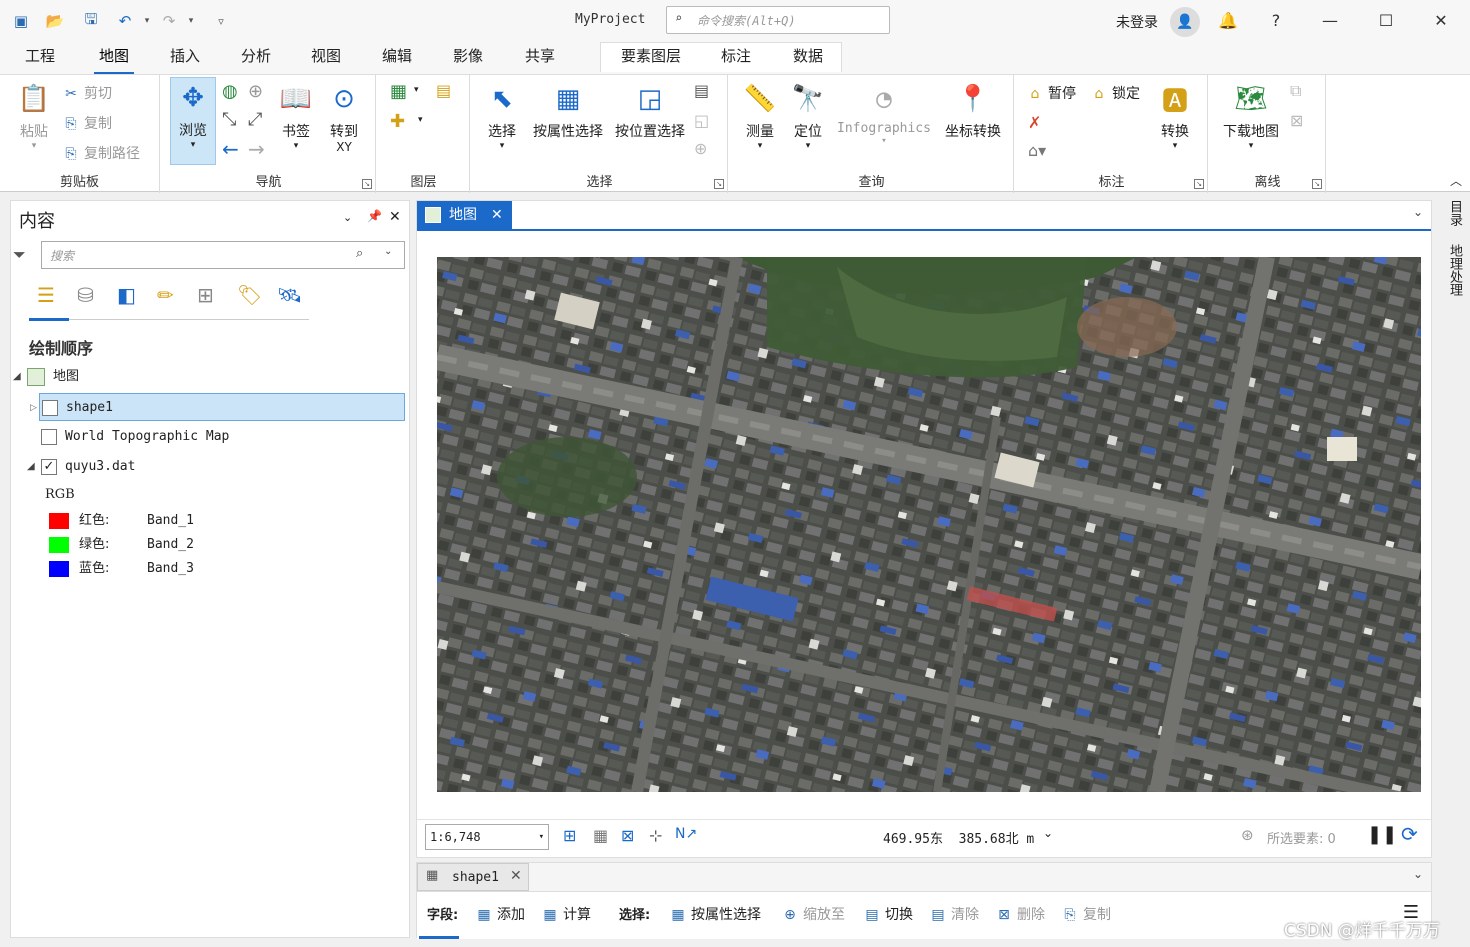 This screenshot has height=947, width=1470. I want to click on contents-search-input: 搜索 ⌕ ⌄, so click(223, 255).